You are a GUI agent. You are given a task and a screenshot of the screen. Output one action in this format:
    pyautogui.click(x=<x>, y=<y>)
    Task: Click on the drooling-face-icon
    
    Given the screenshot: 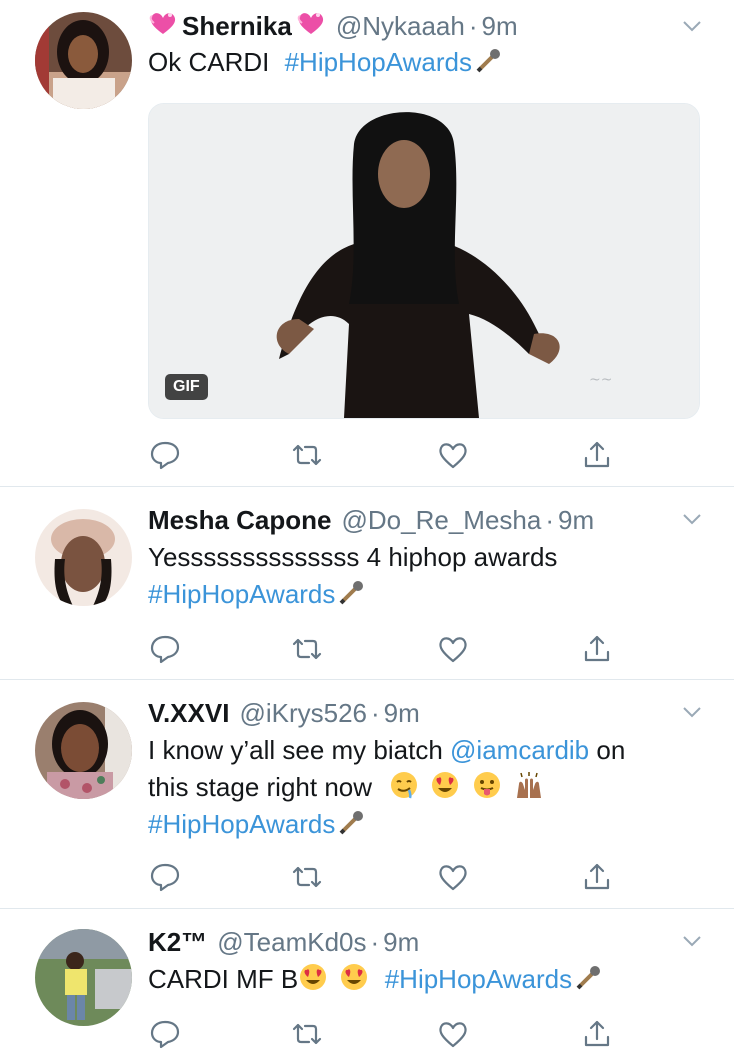 What is the action you would take?
    pyautogui.click(x=404, y=790)
    